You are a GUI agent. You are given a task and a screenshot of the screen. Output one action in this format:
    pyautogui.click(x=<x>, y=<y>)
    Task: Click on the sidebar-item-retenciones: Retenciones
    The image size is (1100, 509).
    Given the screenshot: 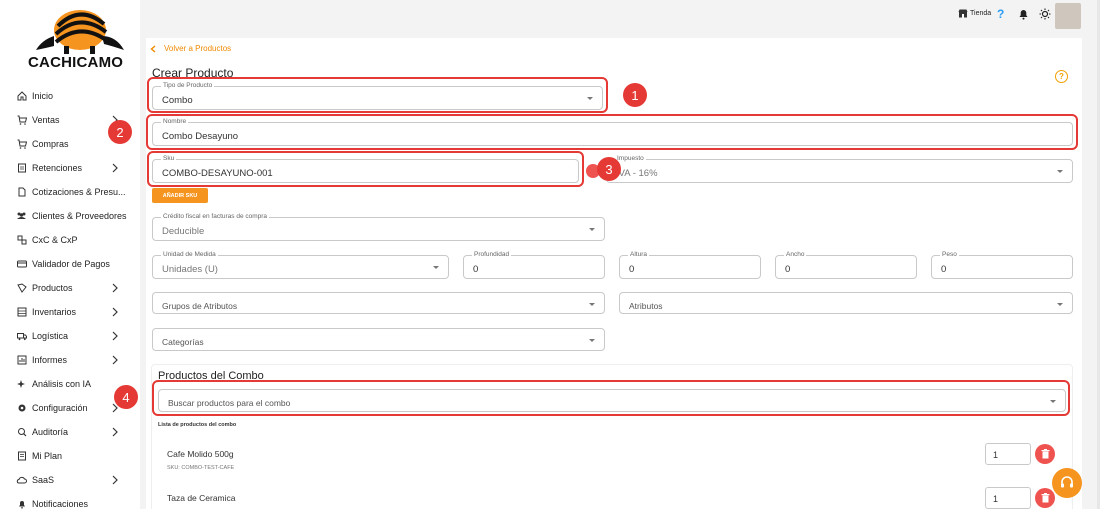 What is the action you would take?
    pyautogui.click(x=70, y=168)
    